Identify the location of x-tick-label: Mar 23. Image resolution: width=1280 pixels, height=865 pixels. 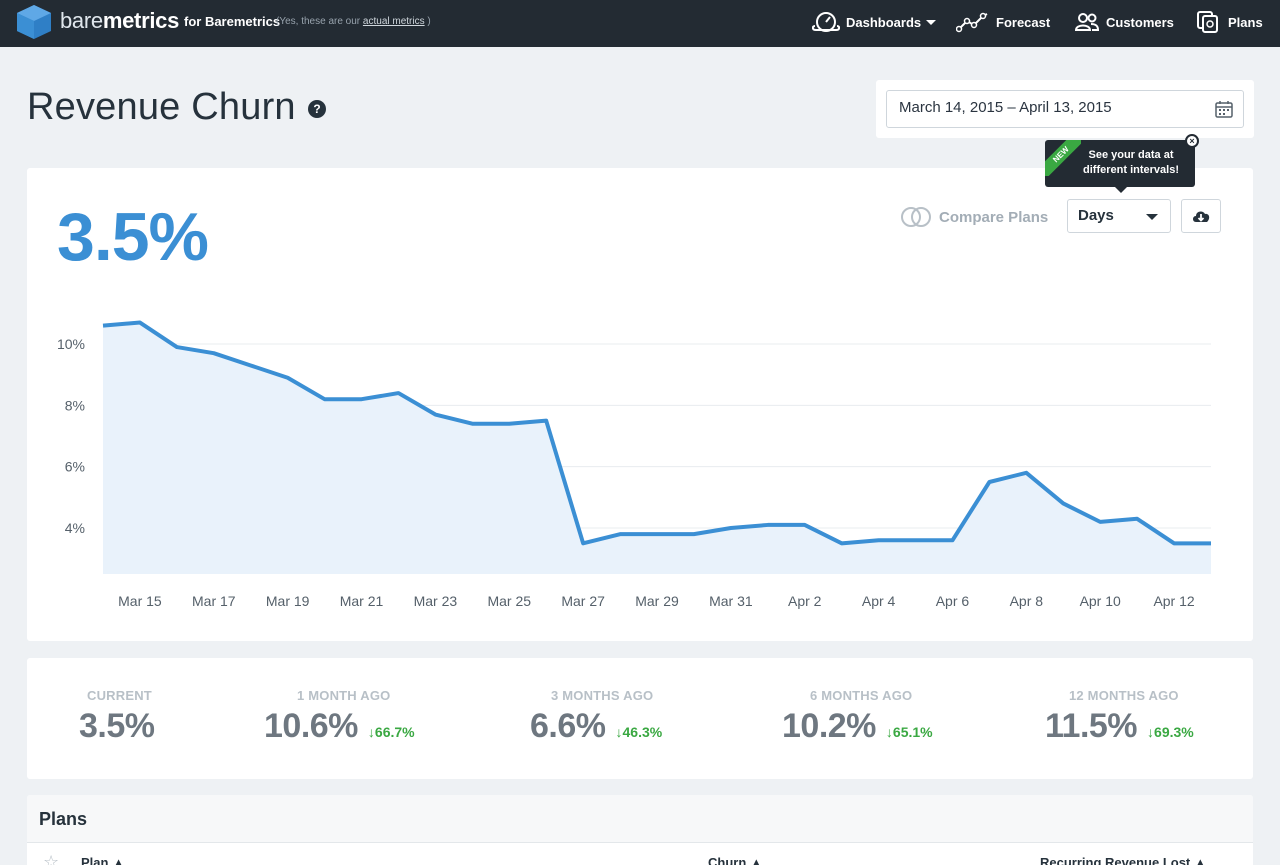
(436, 601).